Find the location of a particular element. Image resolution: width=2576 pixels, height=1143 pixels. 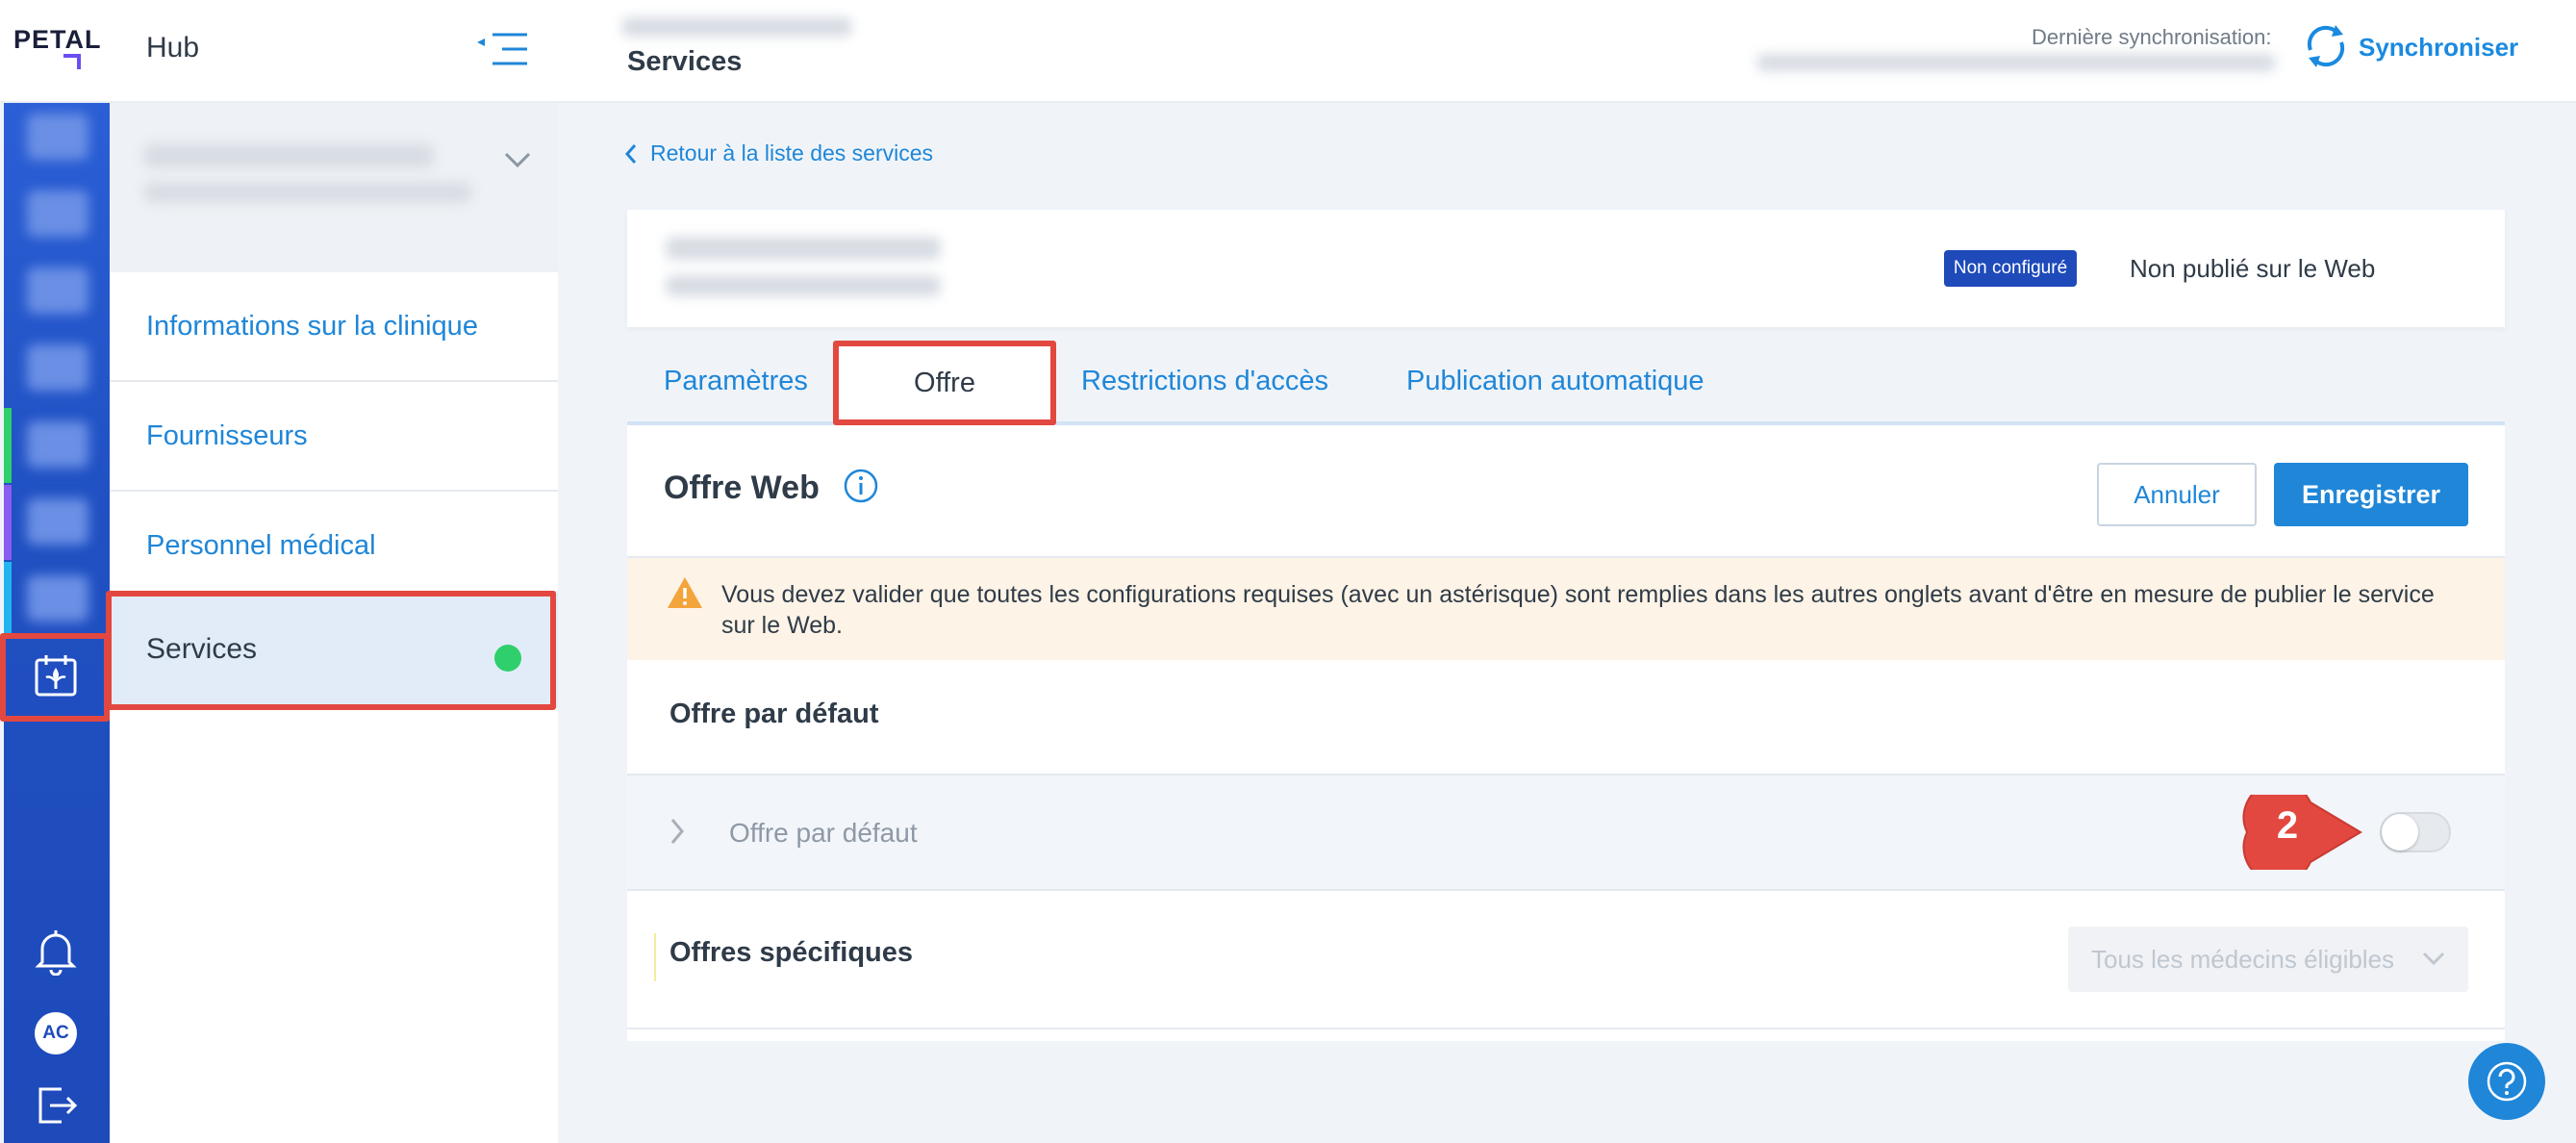

rail-accent-cyan is located at coordinates (8, 599).